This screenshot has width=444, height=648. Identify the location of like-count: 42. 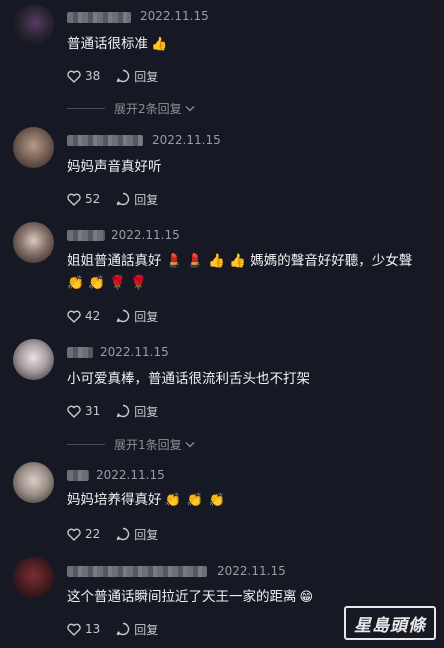
(93, 316).